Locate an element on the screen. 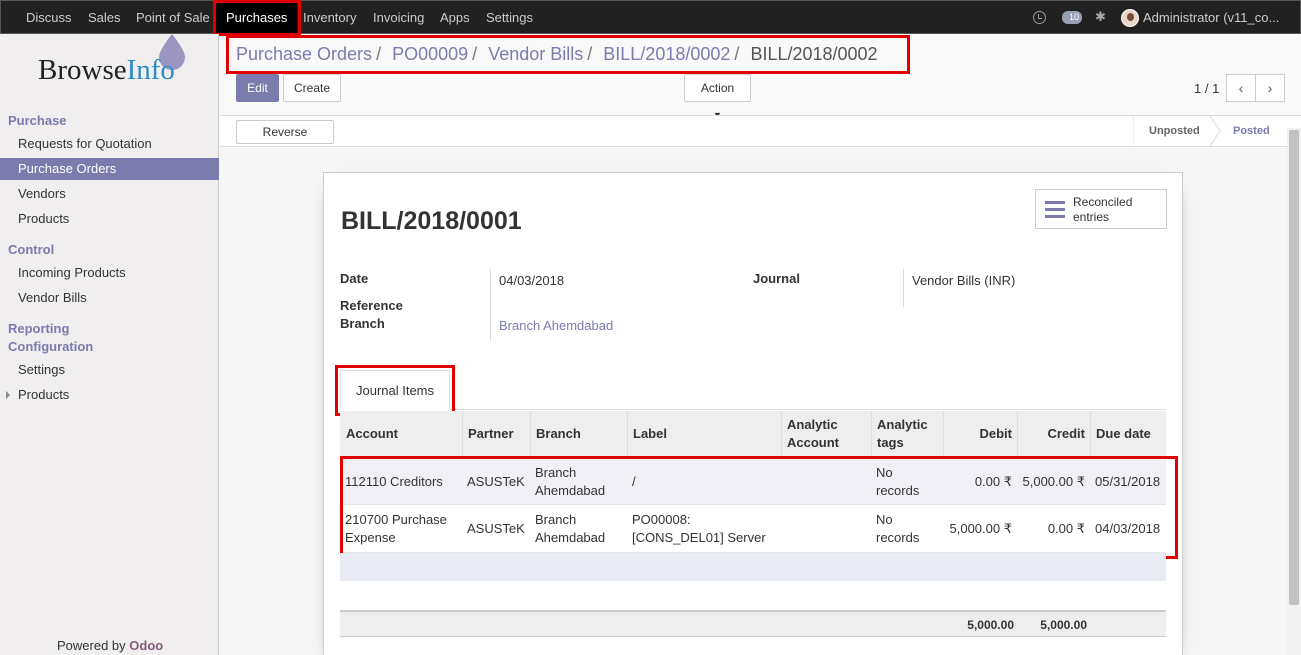  breadcrumb-po: PO00009 is located at coordinates (430, 54).